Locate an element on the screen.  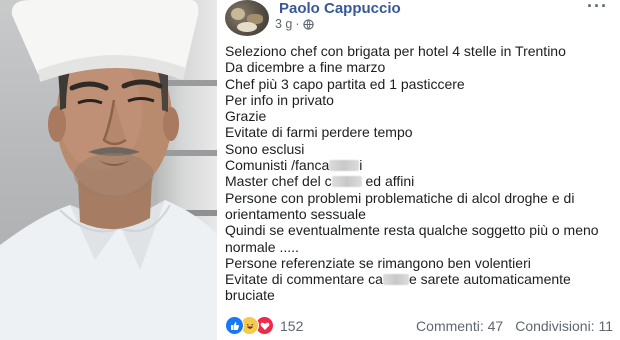
post-timestamp: 3 g is located at coordinates (283, 24).